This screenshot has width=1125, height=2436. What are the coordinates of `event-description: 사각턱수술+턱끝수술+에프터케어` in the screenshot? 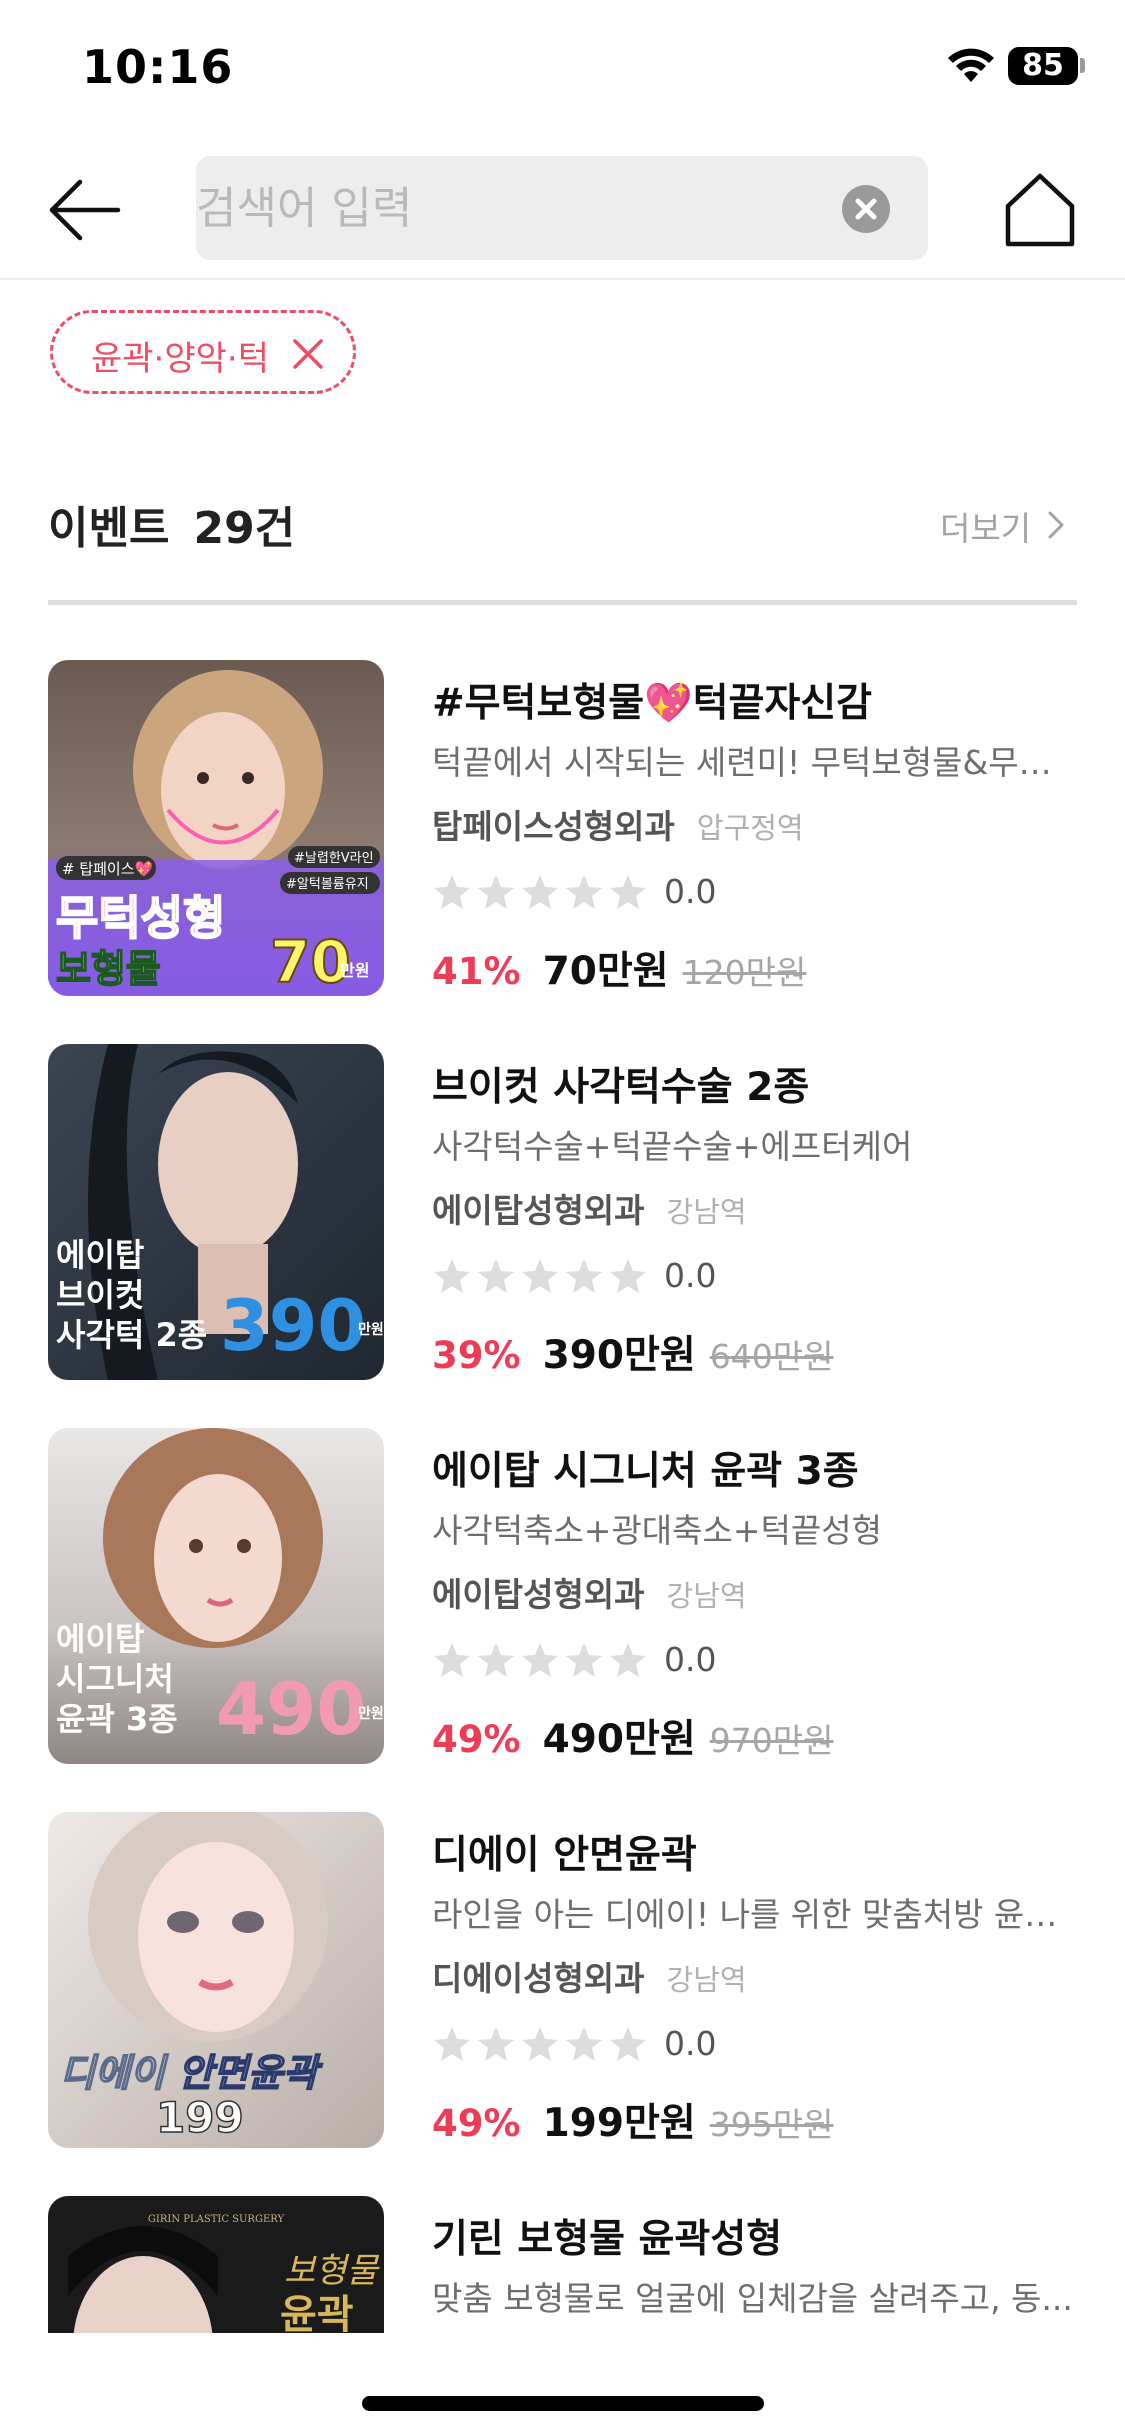 It's located at (672, 1146).